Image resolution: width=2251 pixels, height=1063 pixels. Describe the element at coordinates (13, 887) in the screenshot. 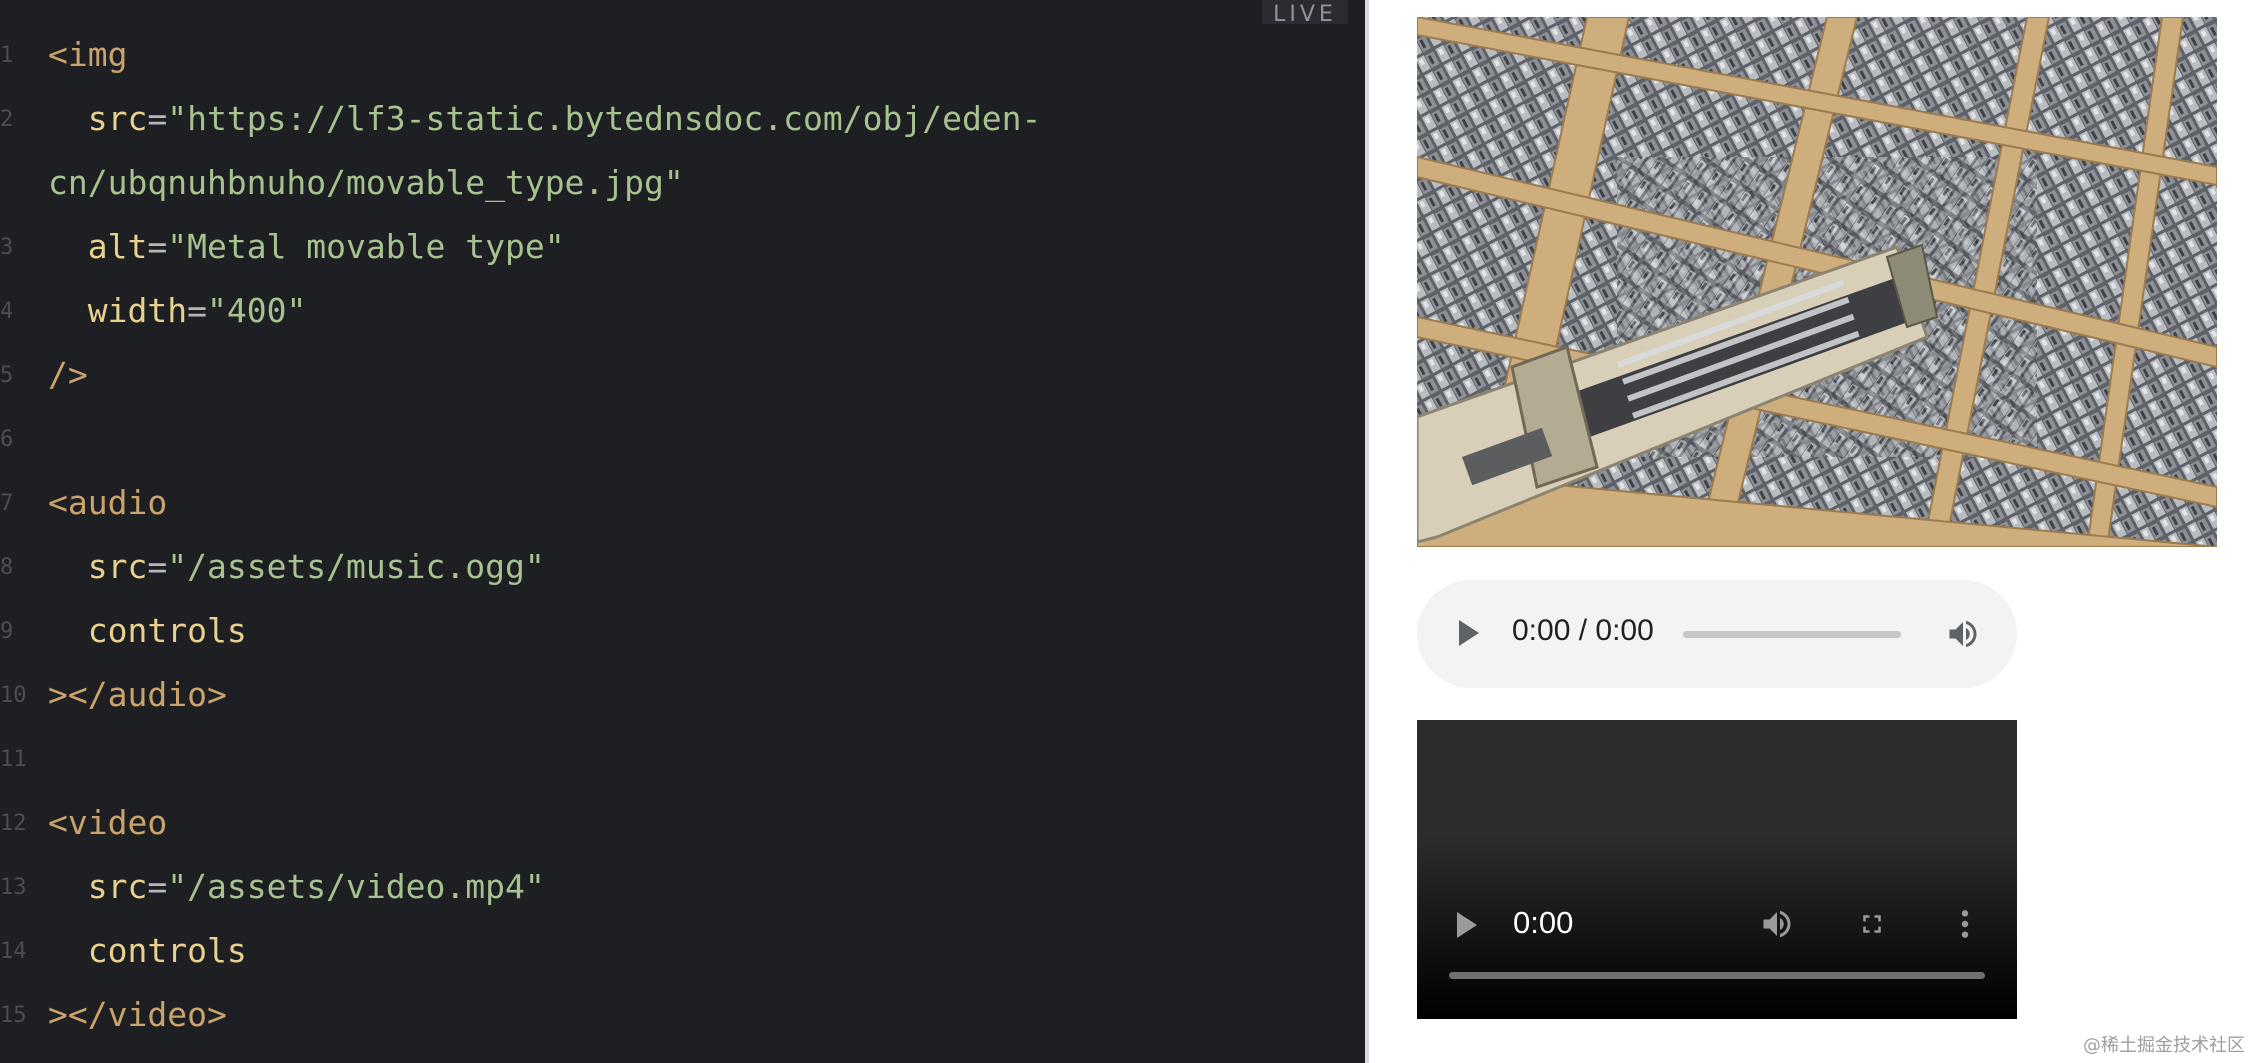

I see `line-number: 13` at that location.